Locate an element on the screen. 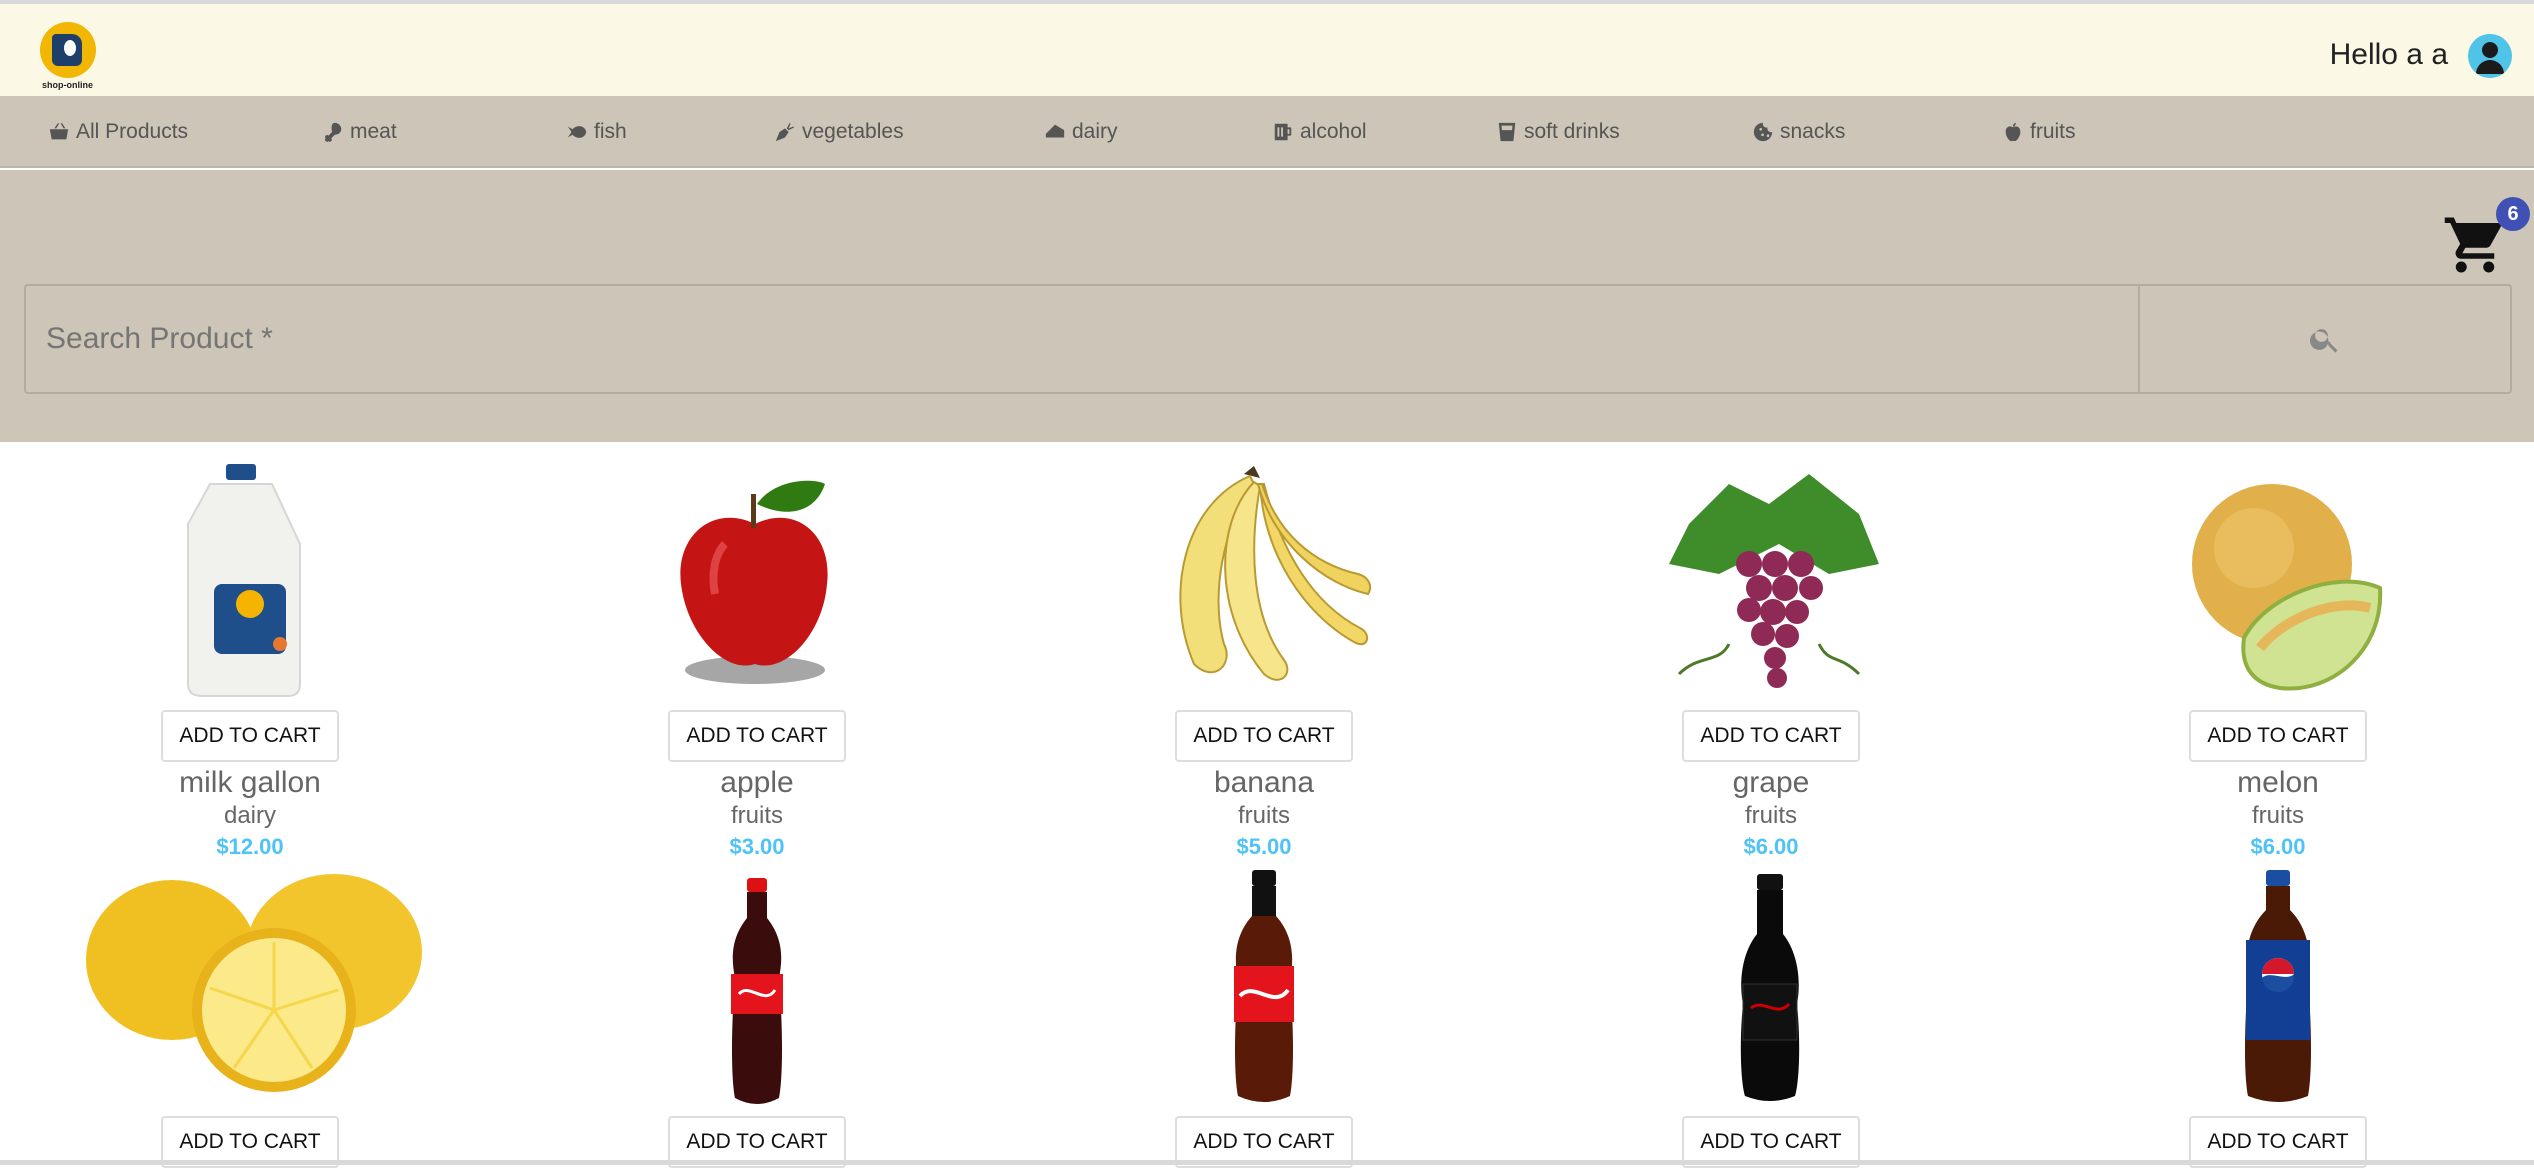 Image resolution: width=2534 pixels, height=1168 pixels. nav-item-meat: meat is located at coordinates (359, 132).